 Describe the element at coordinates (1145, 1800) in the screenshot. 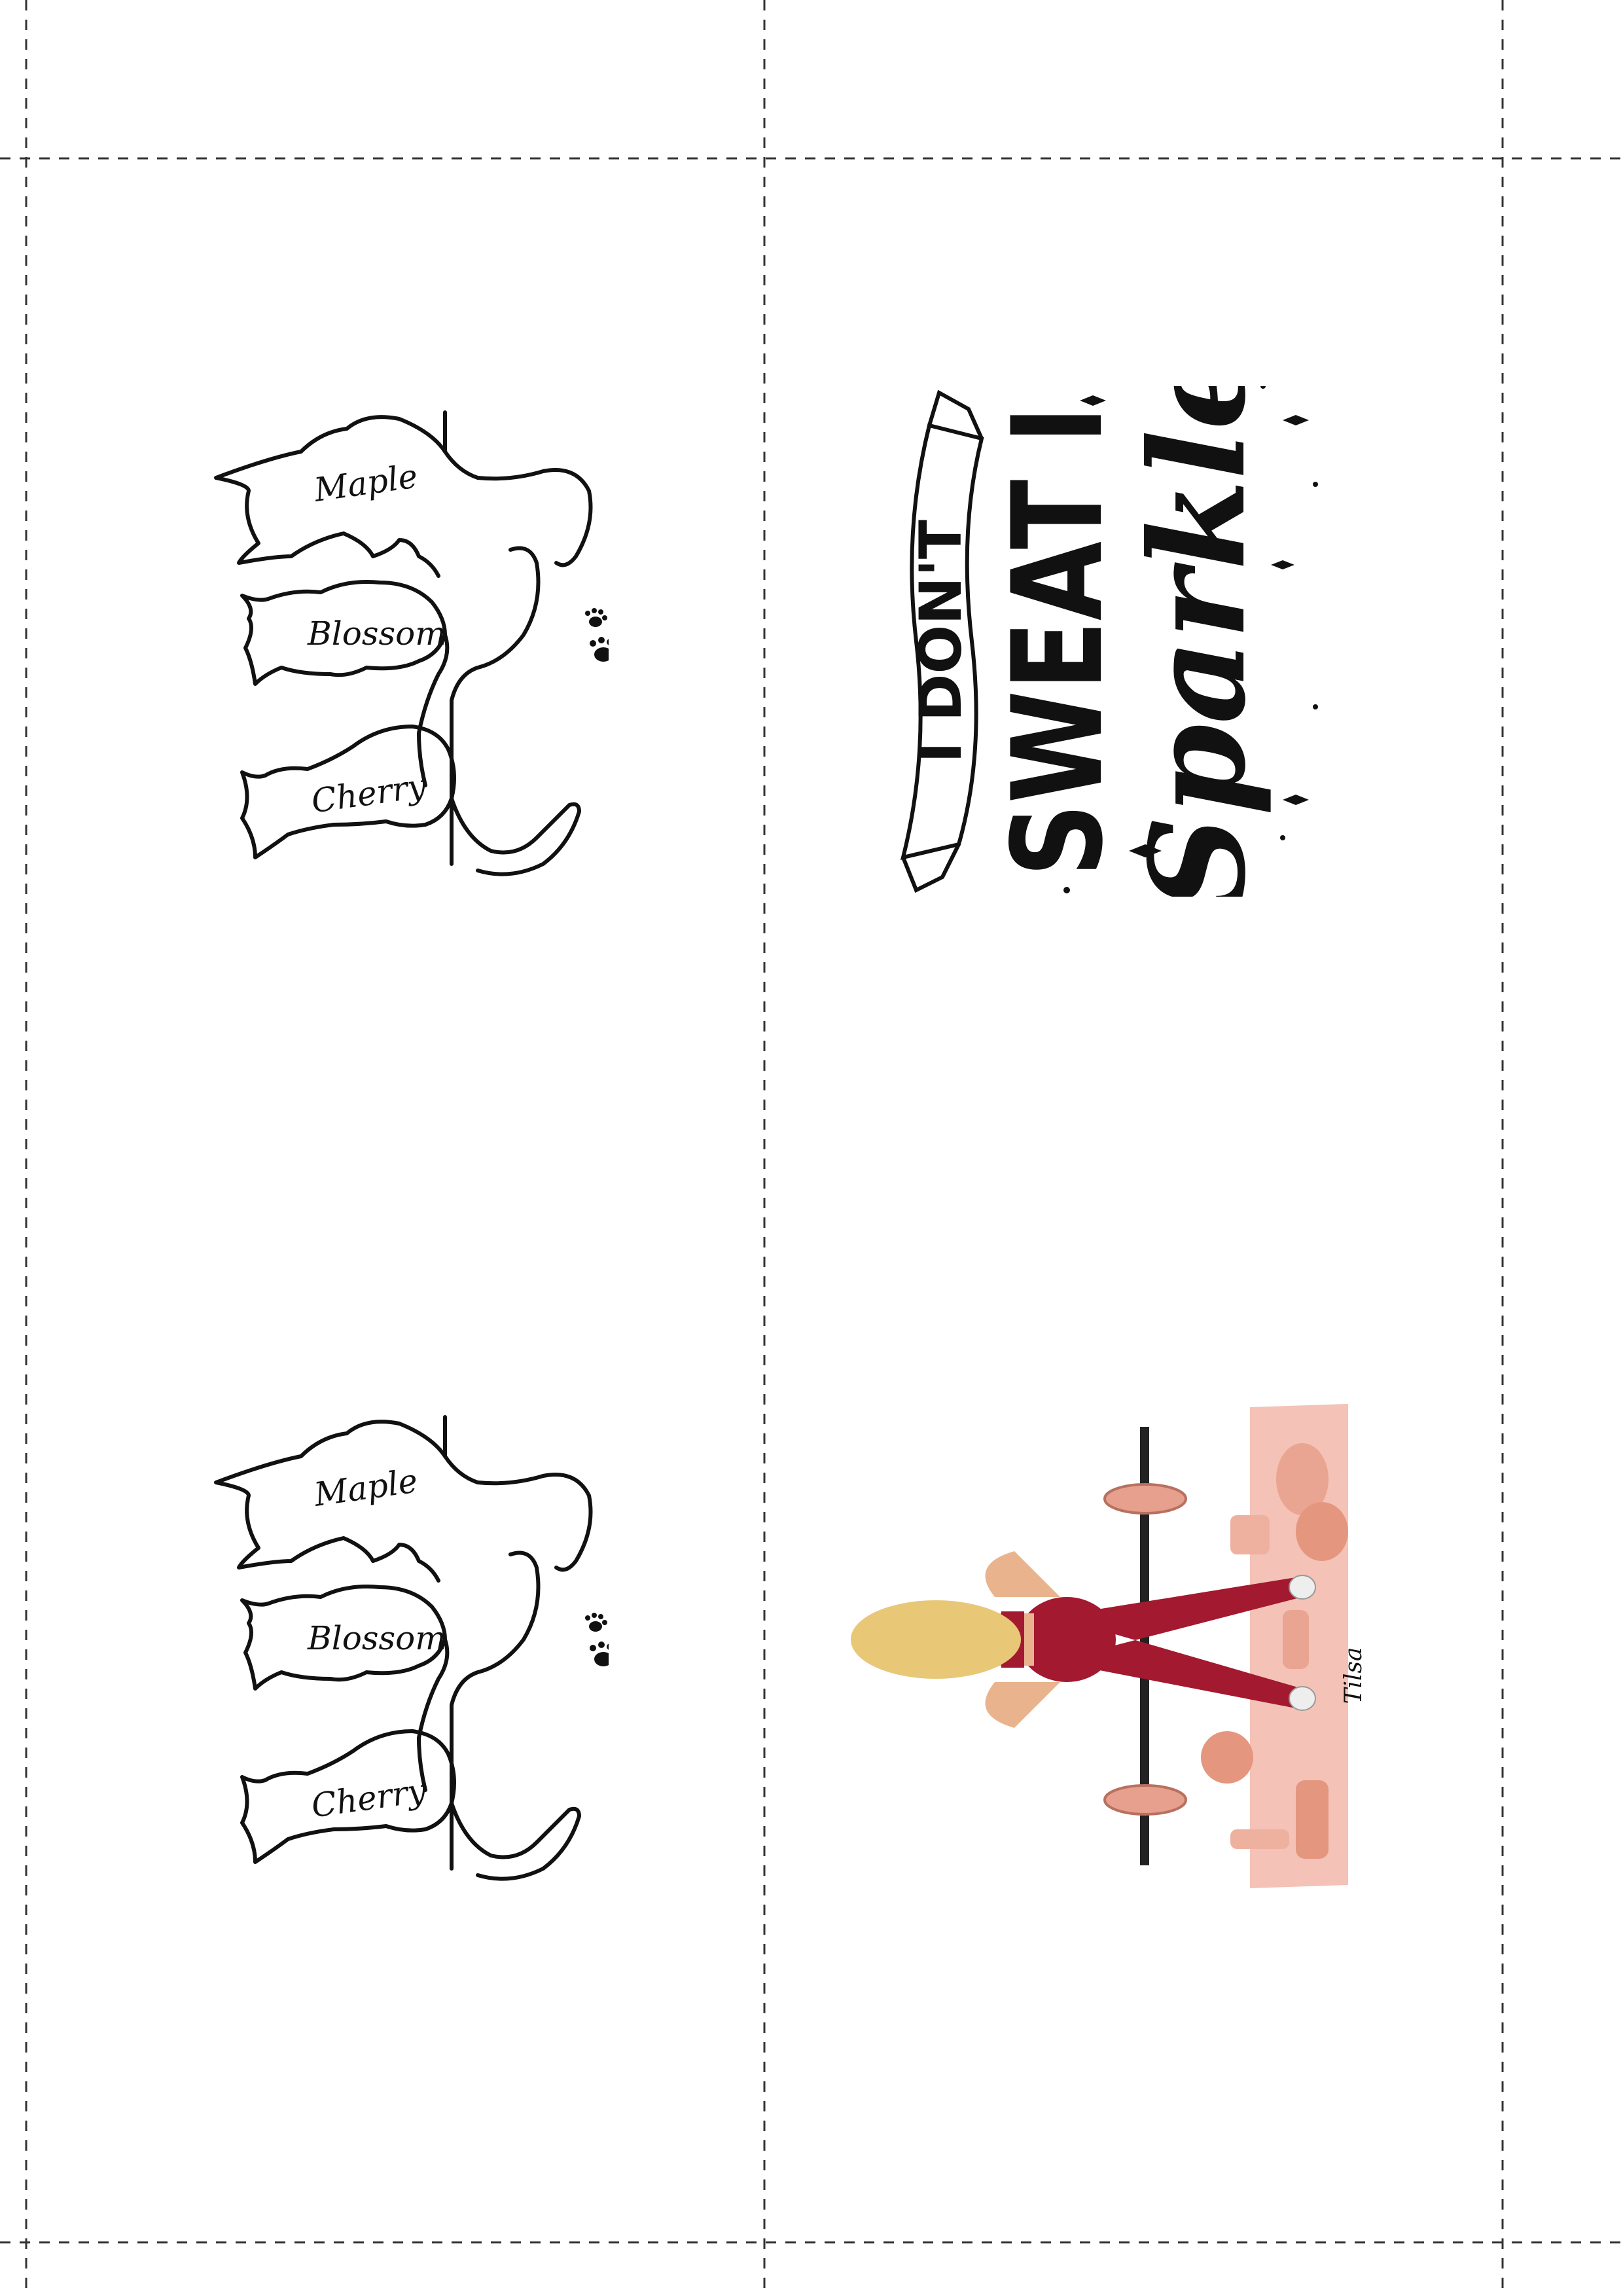

I see `barbell-plate-bottom` at that location.